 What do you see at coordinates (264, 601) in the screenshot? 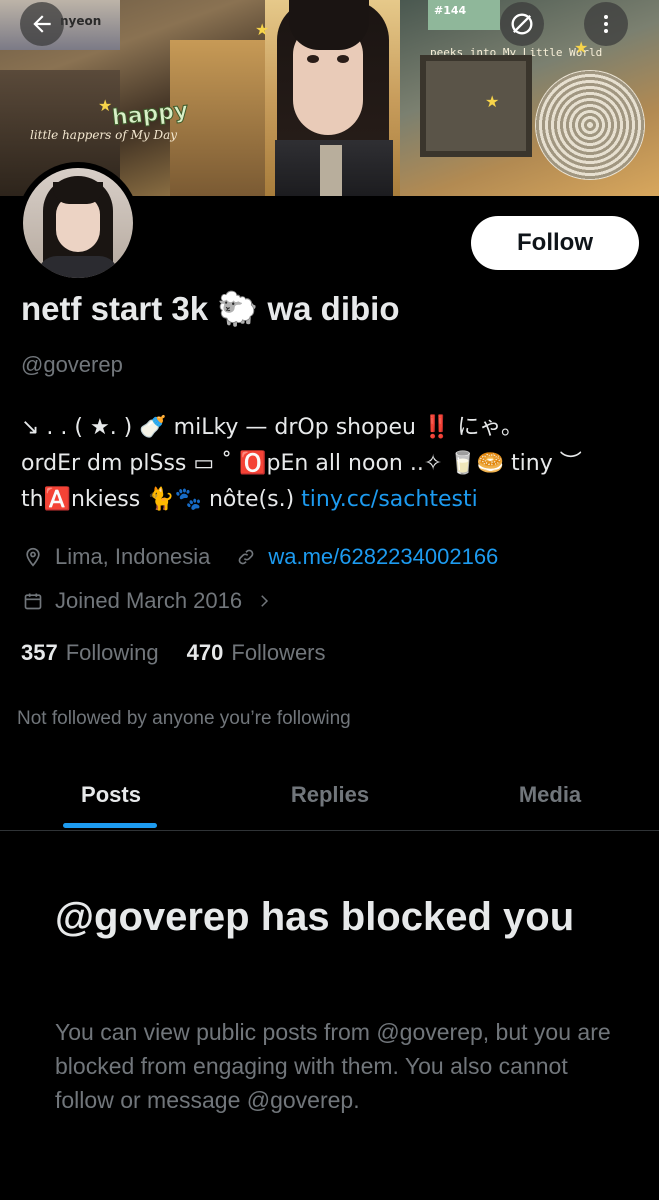
I see `chevron-right-icon` at bounding box center [264, 601].